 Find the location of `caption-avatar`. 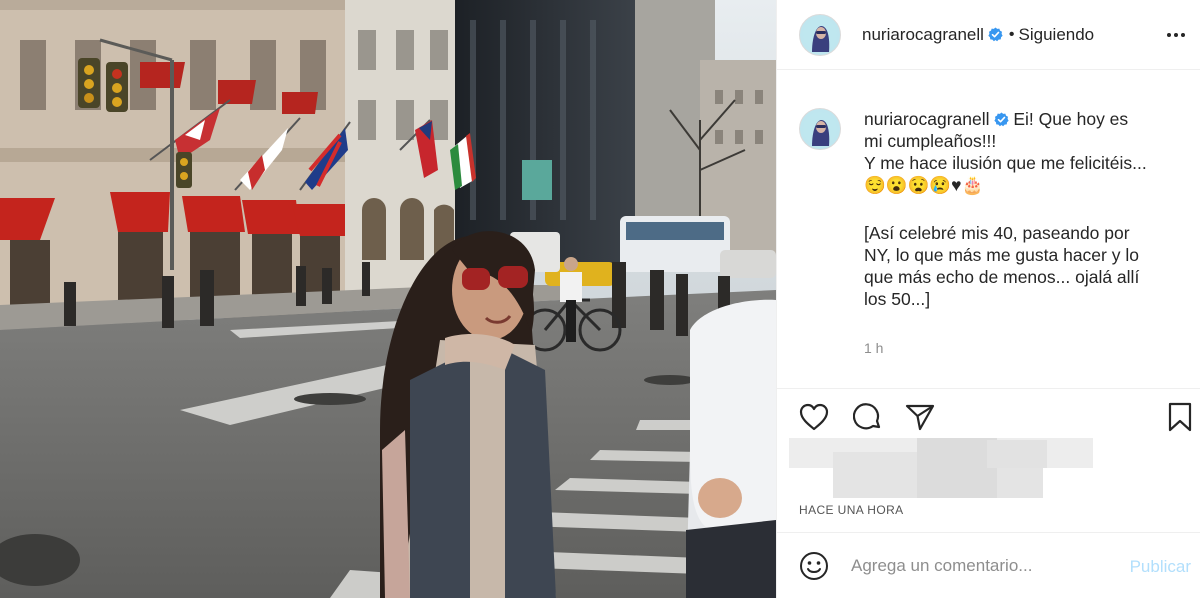

caption-avatar is located at coordinates (820, 129).